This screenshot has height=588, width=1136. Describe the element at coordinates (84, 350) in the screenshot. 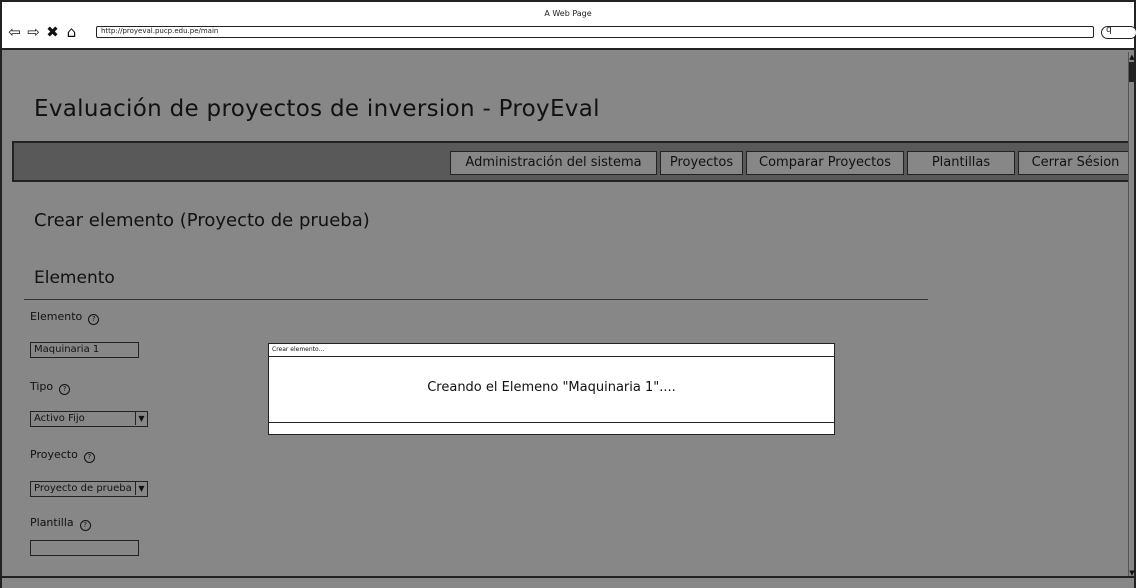

I see `elemento-input: Maquinaria 1` at that location.